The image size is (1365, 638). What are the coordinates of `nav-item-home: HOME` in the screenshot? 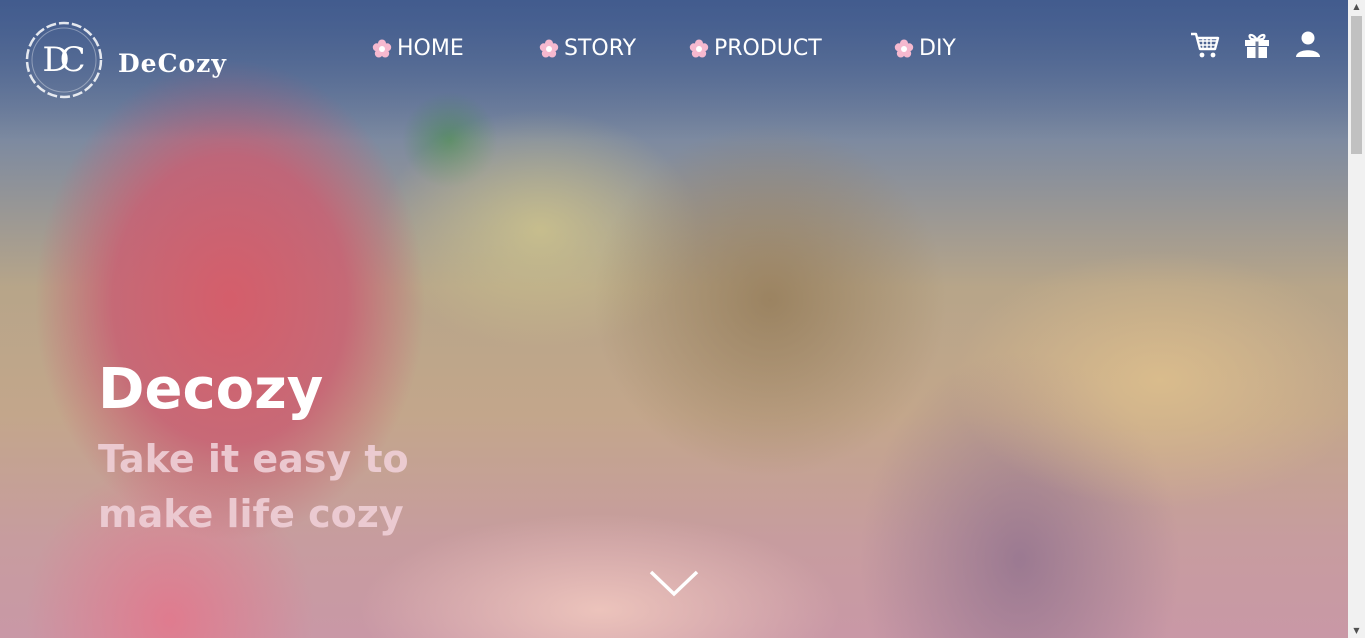 It's located at (418, 48).